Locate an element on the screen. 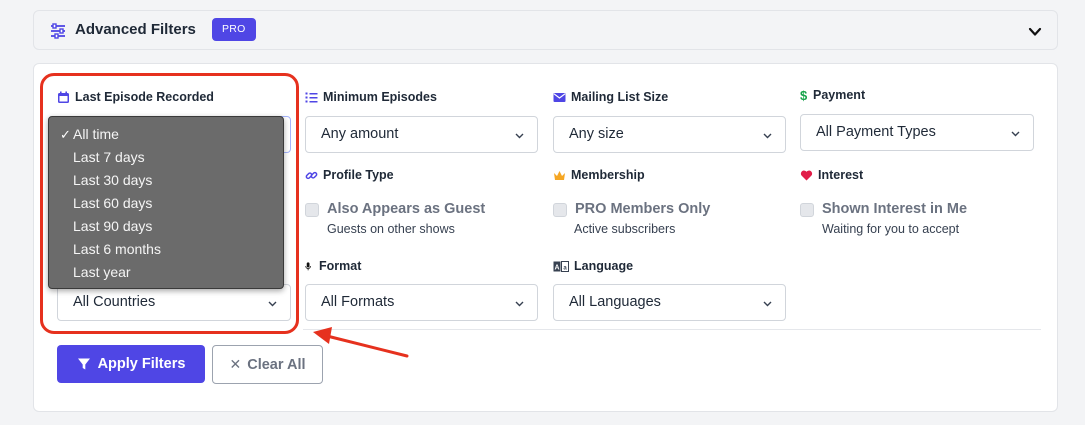 Image resolution: width=1085 pixels, height=425 pixels. language-select: All Languages is located at coordinates (669, 302).